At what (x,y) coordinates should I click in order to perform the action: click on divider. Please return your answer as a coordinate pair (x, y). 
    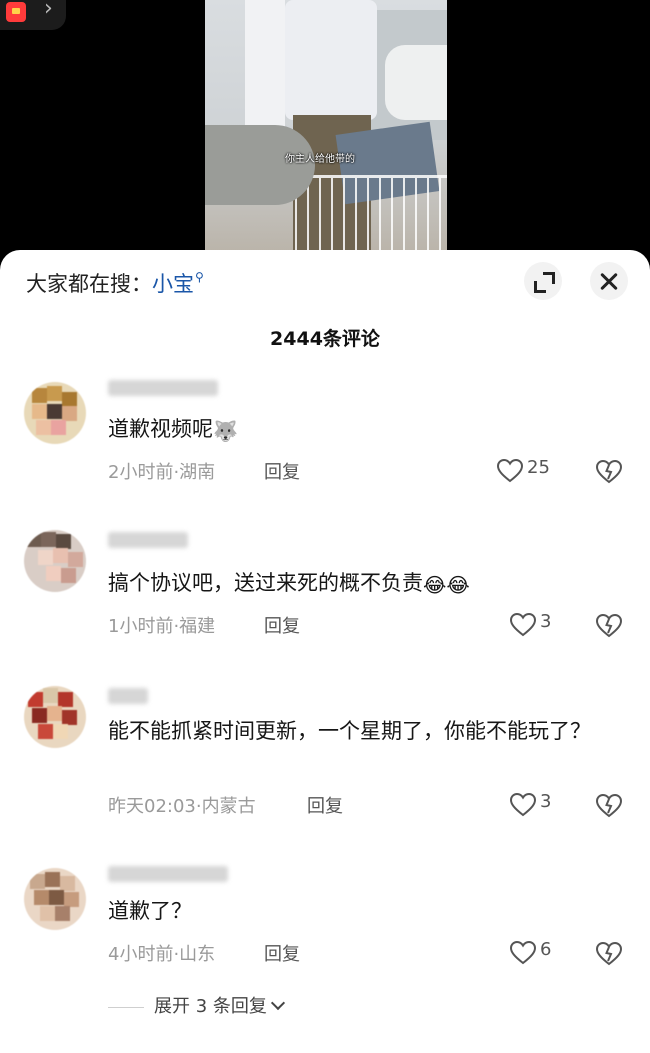
    Looking at the image, I should click on (126, 1007).